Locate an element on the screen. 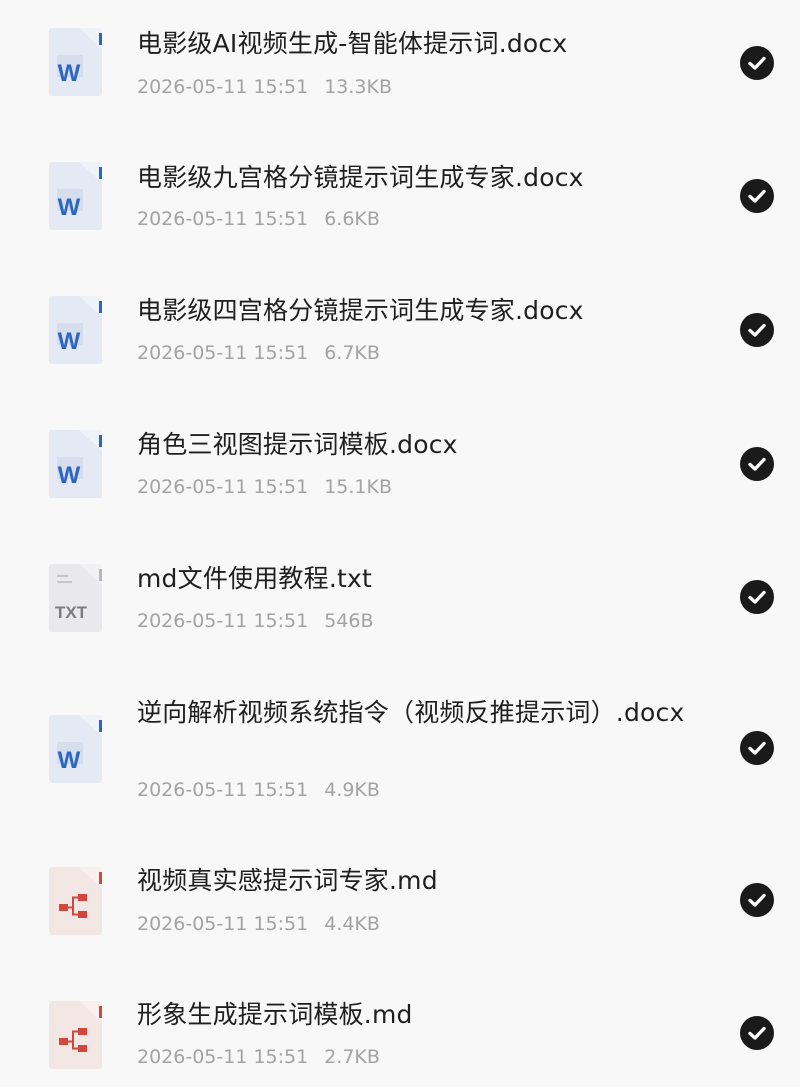 This screenshot has height=1087, width=800. file-size: 4.9KB is located at coordinates (352, 790).